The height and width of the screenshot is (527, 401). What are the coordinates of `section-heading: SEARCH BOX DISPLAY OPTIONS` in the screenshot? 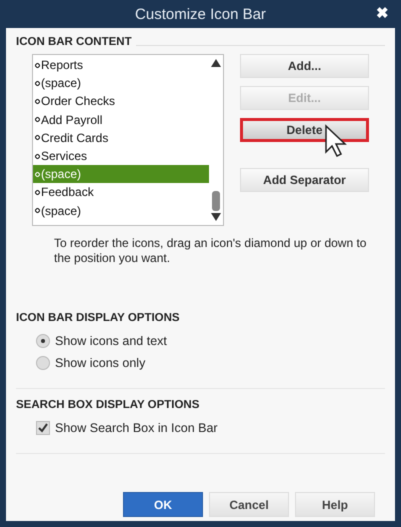 It's located at (108, 405).